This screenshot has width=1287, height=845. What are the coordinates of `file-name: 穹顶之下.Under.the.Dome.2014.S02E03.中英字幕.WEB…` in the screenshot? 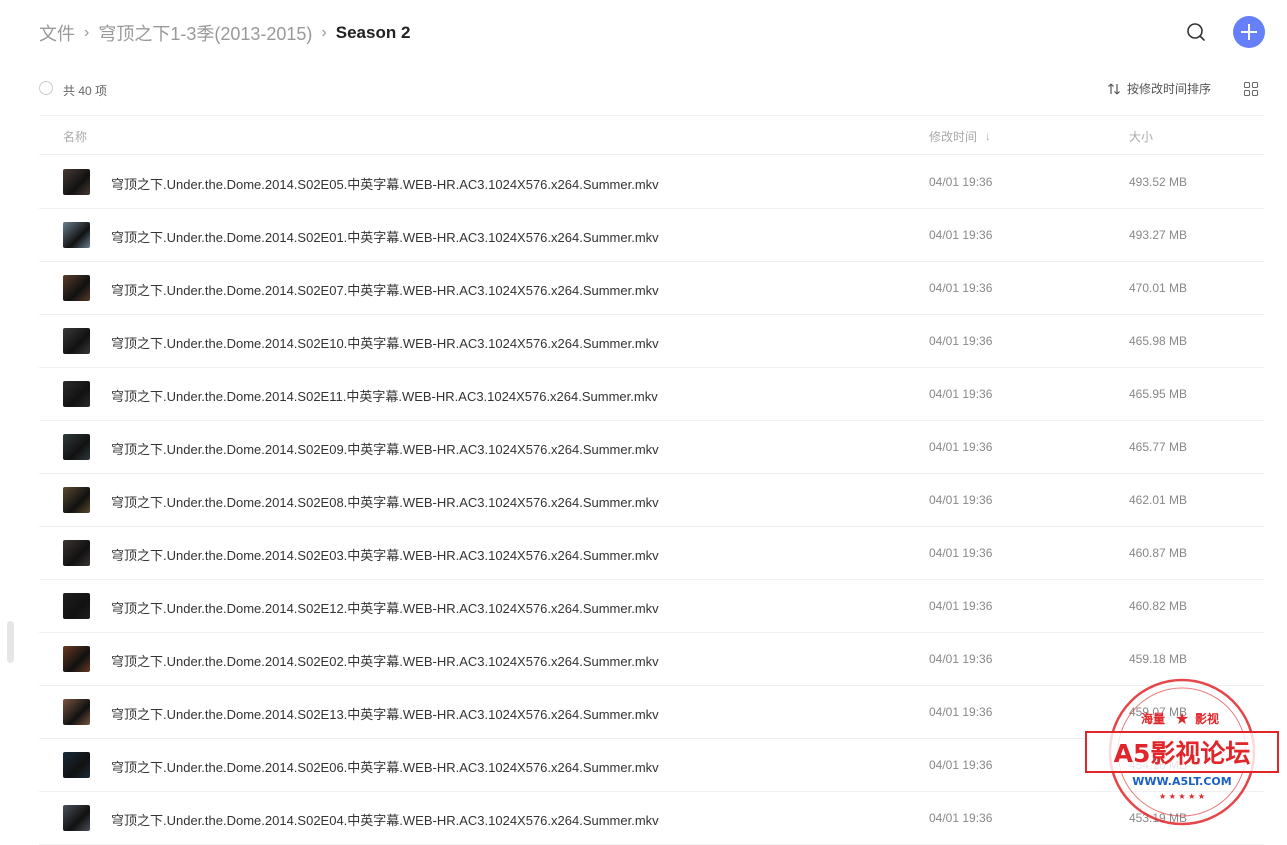 It's located at (385, 554).